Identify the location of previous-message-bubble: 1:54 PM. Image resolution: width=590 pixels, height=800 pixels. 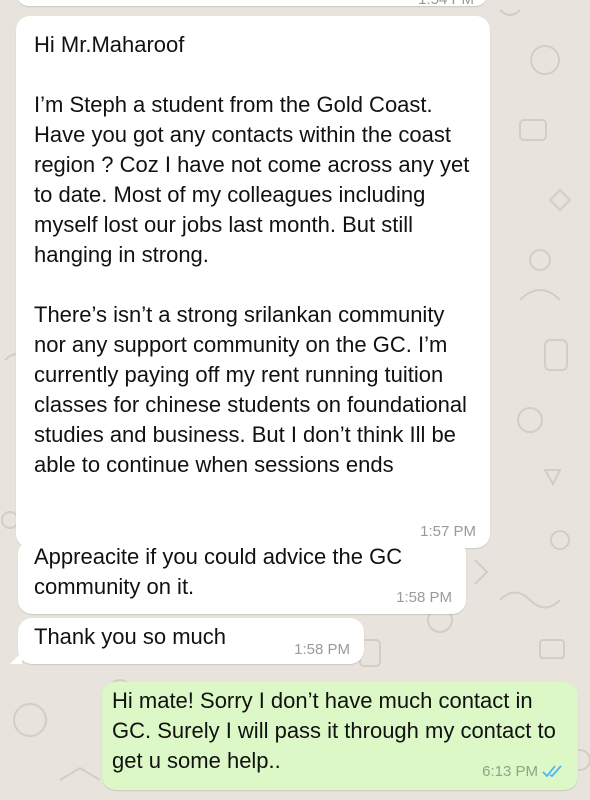
(252, 4).